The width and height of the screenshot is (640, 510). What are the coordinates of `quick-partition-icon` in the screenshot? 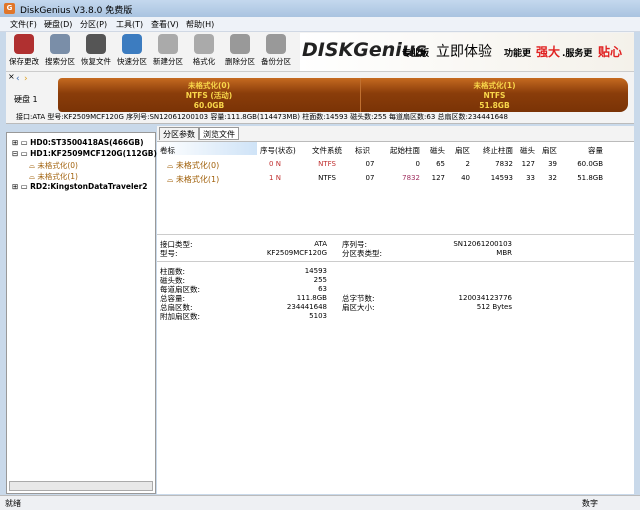 It's located at (132, 44).